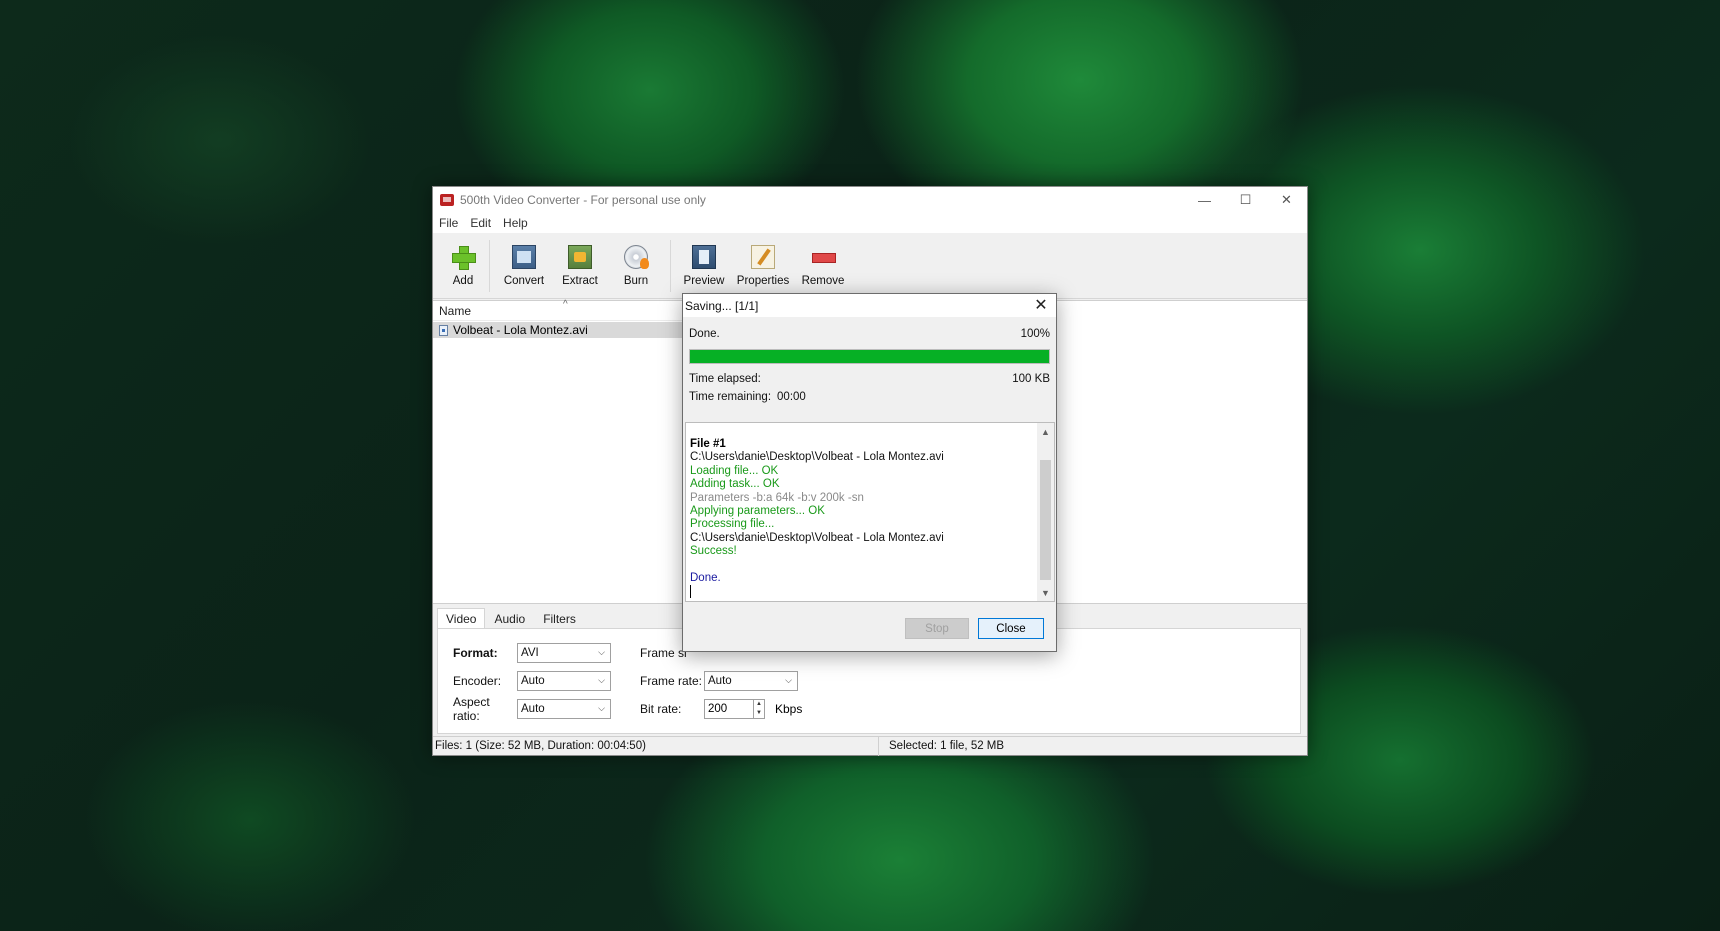 The image size is (1720, 931). Describe the element at coordinates (515, 223) in the screenshot. I see `menu-help: Help` at that location.